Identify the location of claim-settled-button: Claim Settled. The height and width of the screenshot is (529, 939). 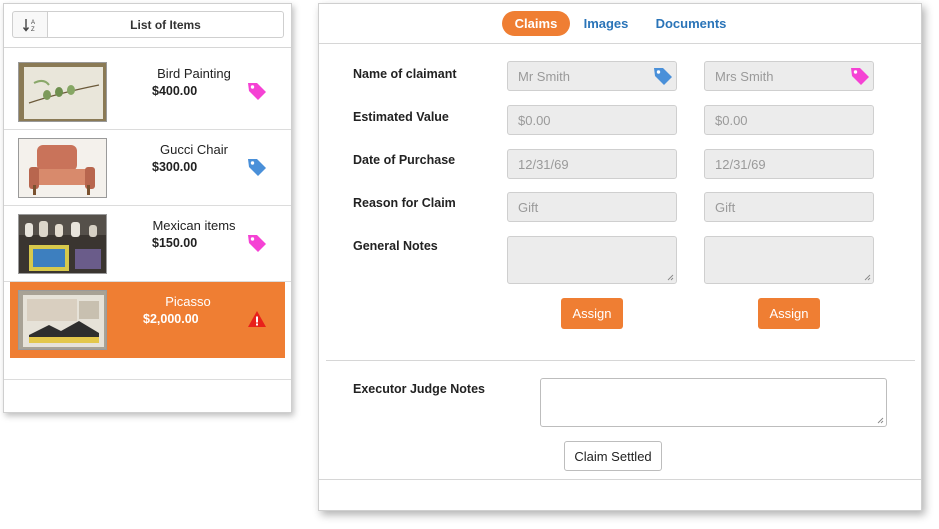
(613, 456).